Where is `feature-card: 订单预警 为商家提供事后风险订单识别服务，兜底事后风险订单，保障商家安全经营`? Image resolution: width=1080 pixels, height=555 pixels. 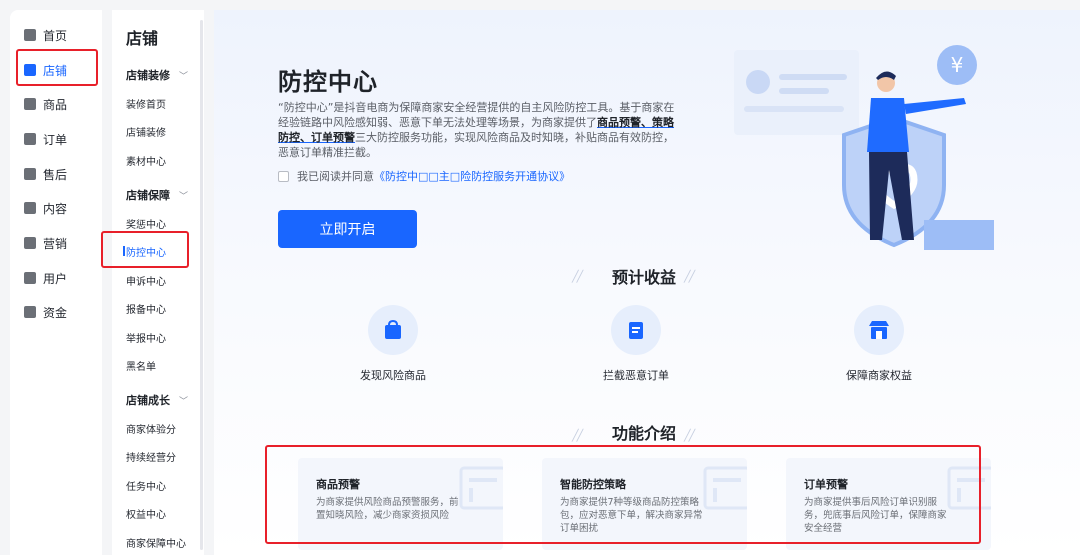
feature-card: 订单预警 为商家提供事后风险订单识别服务，兜底事后风险订单，保障商家安全经营 is located at coordinates (888, 504).